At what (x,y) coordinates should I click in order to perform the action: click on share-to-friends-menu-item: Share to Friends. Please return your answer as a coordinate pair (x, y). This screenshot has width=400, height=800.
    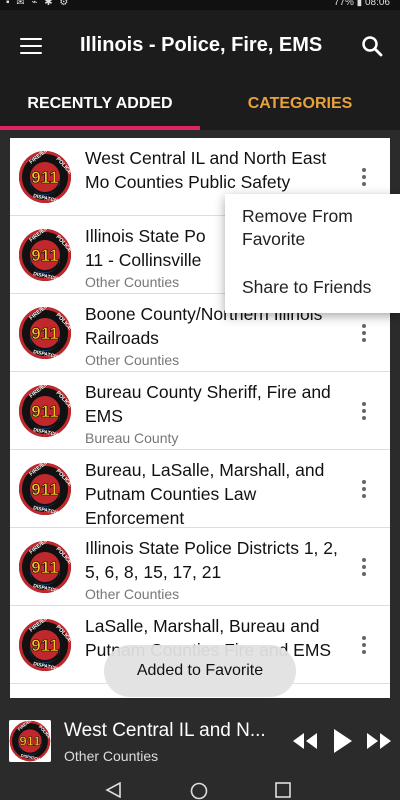
    Looking at the image, I should click on (317, 287).